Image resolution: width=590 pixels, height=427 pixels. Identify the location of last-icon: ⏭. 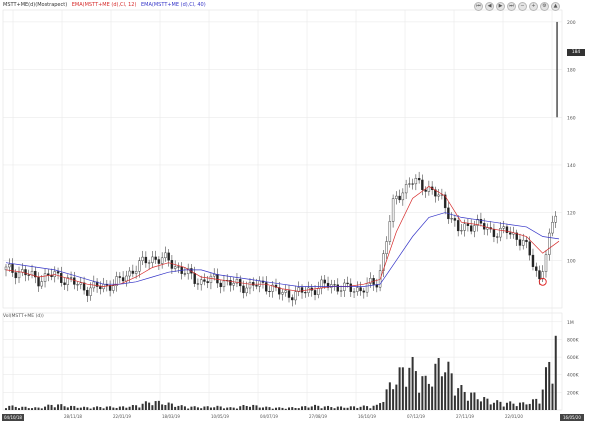
(511, 6).